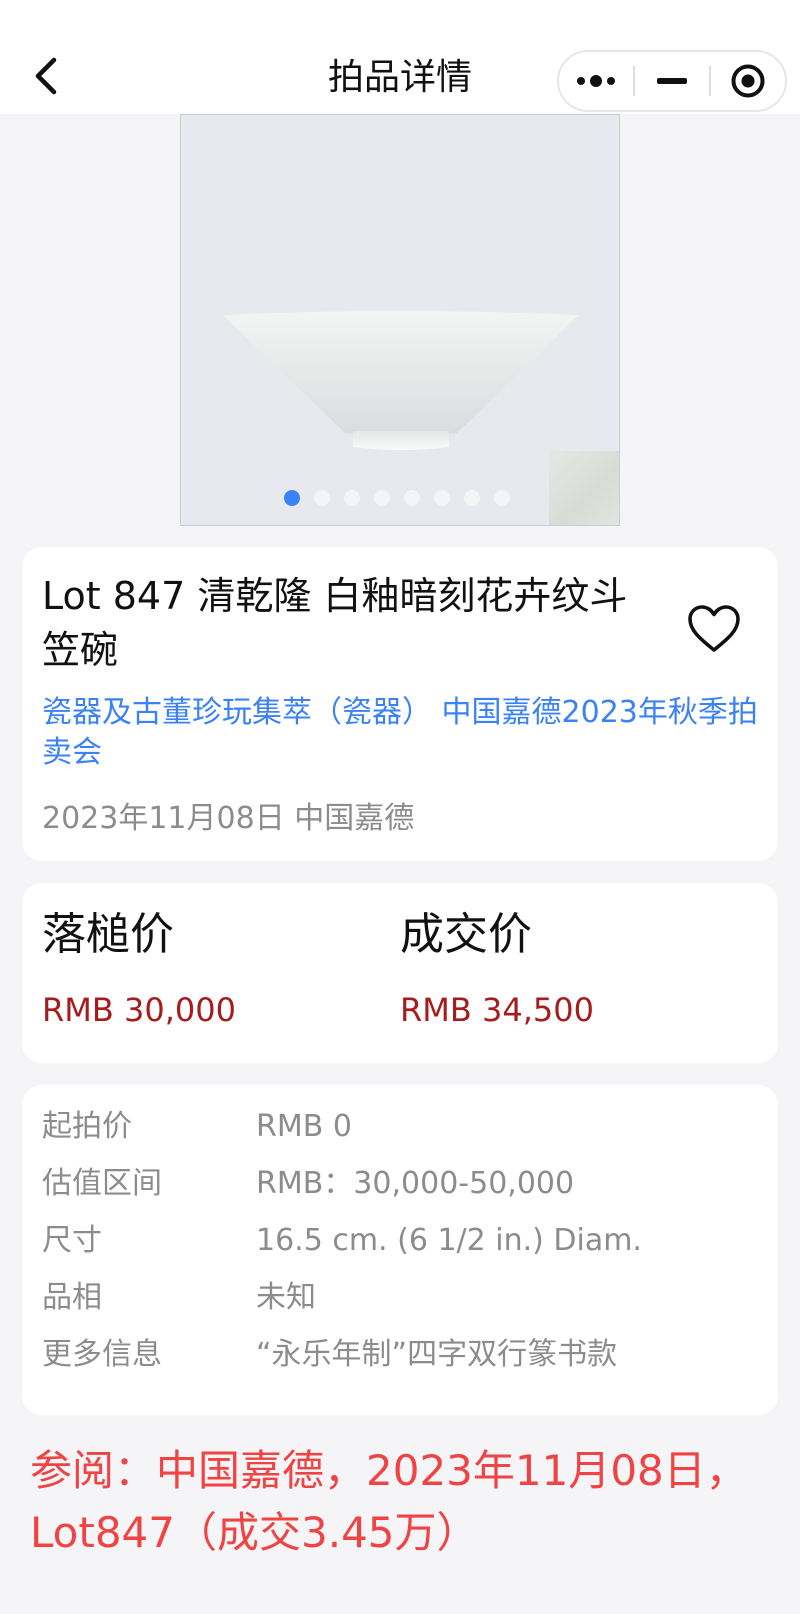  I want to click on info-row-more-info: 更多信息 “永乐年制”四字双行篆书款, so click(402, 1355).